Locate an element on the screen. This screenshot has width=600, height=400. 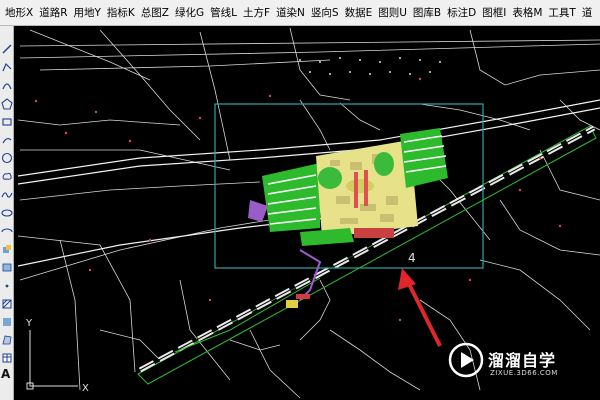
watermark-title: 溜溜自学 is located at coordinates (522, 360).